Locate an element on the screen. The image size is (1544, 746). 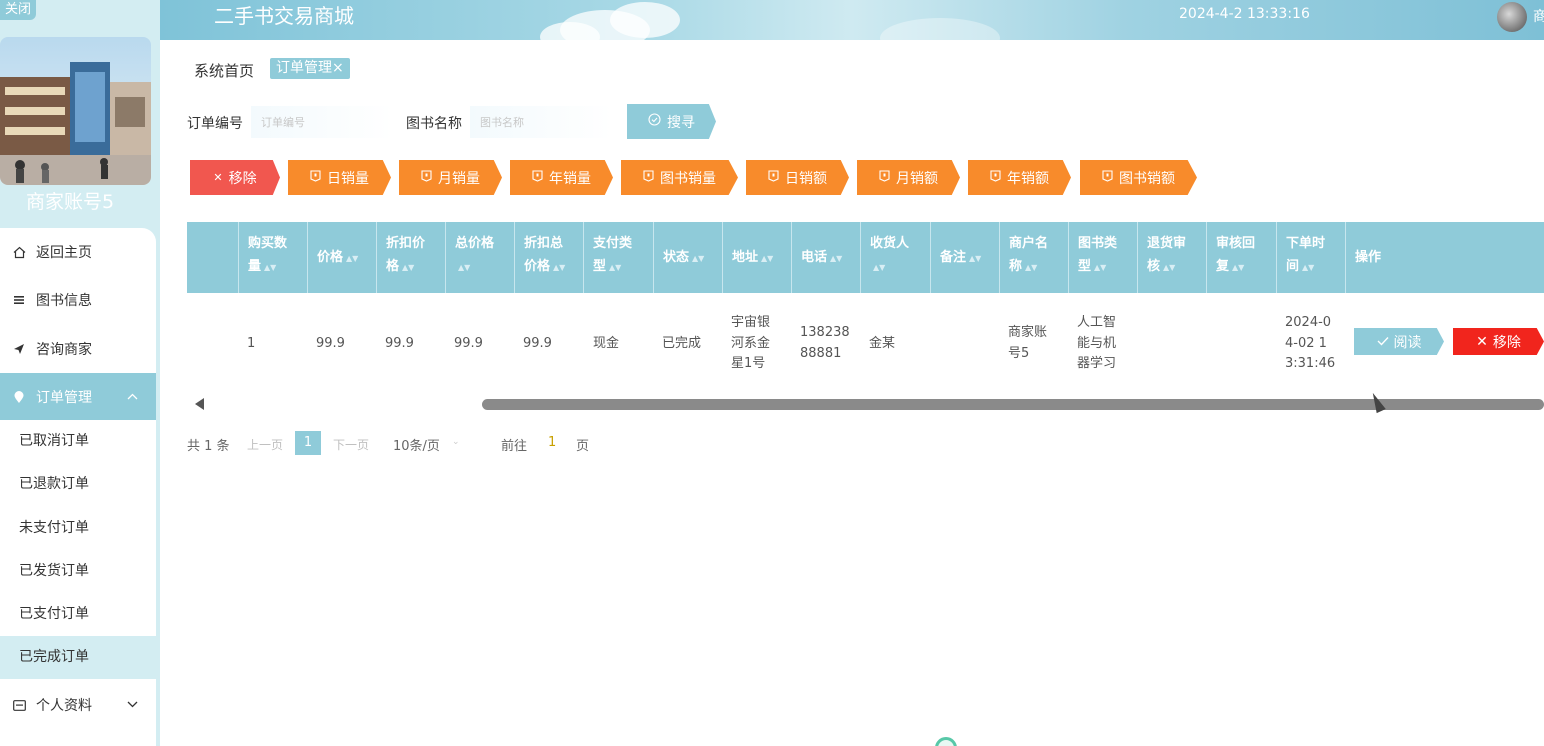
col-title: 价格 is located at coordinates (330, 257).